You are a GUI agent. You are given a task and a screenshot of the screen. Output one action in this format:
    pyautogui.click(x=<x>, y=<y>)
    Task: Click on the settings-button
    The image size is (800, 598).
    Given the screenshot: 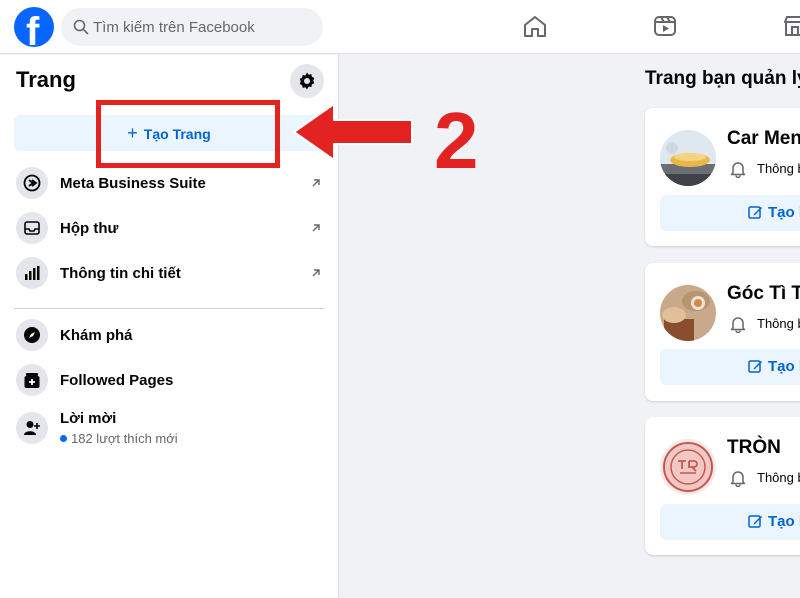 What is the action you would take?
    pyautogui.click(x=307, y=81)
    